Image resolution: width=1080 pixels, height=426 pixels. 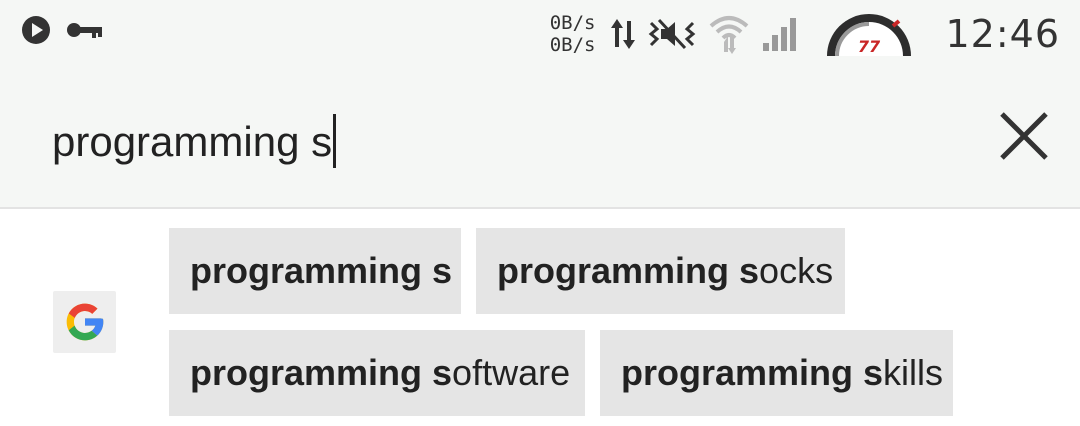 I want to click on status-left-icons, so click(x=62, y=32).